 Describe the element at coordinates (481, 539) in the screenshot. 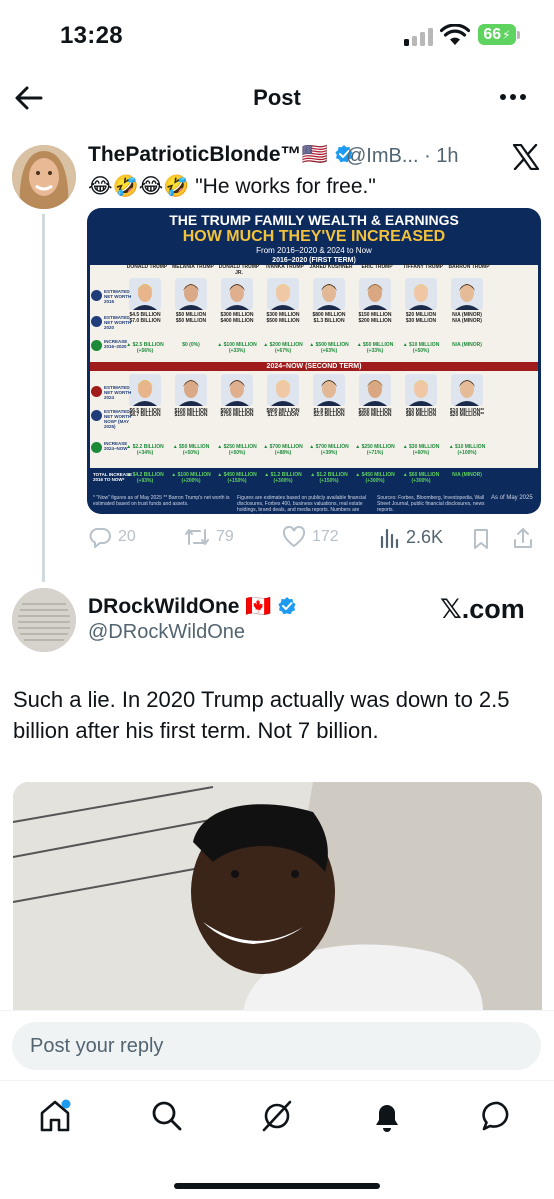

I see `bookmark-icon` at that location.